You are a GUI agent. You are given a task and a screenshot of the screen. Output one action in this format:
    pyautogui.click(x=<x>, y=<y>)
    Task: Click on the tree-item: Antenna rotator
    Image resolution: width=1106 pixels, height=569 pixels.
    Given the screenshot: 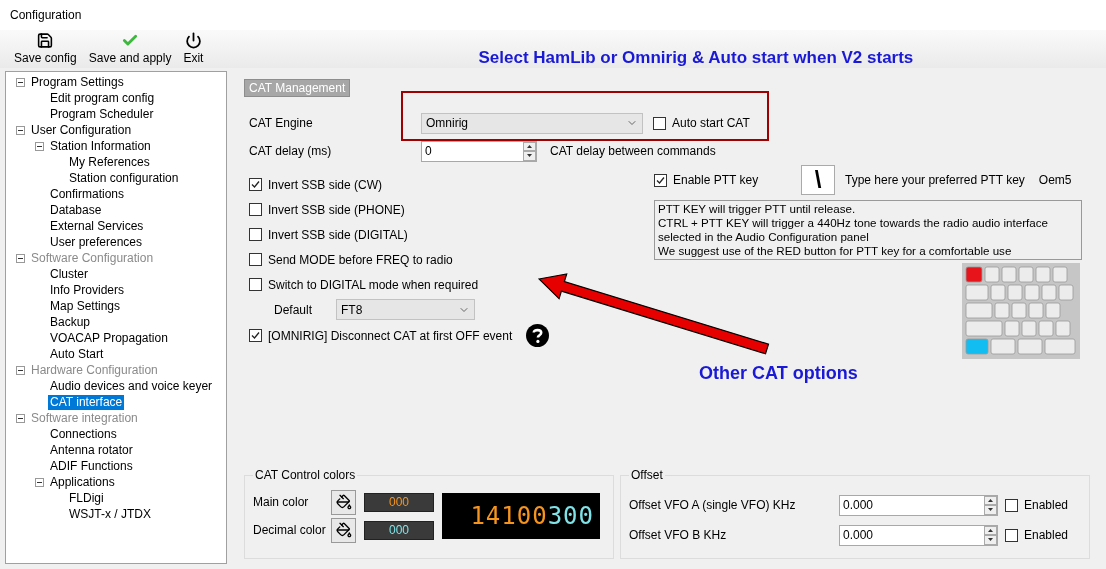 What is the action you would take?
    pyautogui.click(x=91, y=450)
    